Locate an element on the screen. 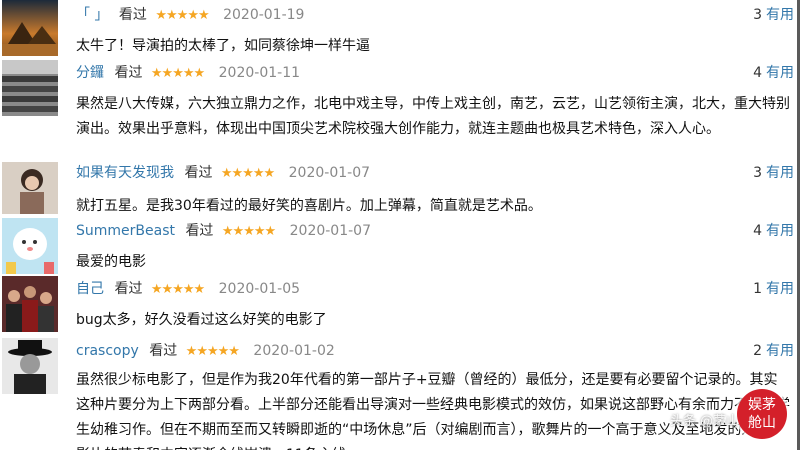  review-header: 分鑼 看过 ★★★★★ 2020-01-11 is located at coordinates (188, 73).